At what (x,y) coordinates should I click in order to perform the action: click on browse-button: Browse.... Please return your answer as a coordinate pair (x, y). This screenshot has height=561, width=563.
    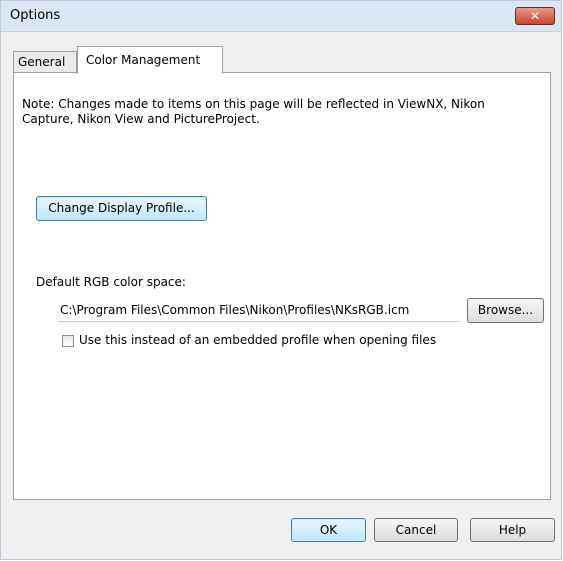
    Looking at the image, I should click on (505, 310).